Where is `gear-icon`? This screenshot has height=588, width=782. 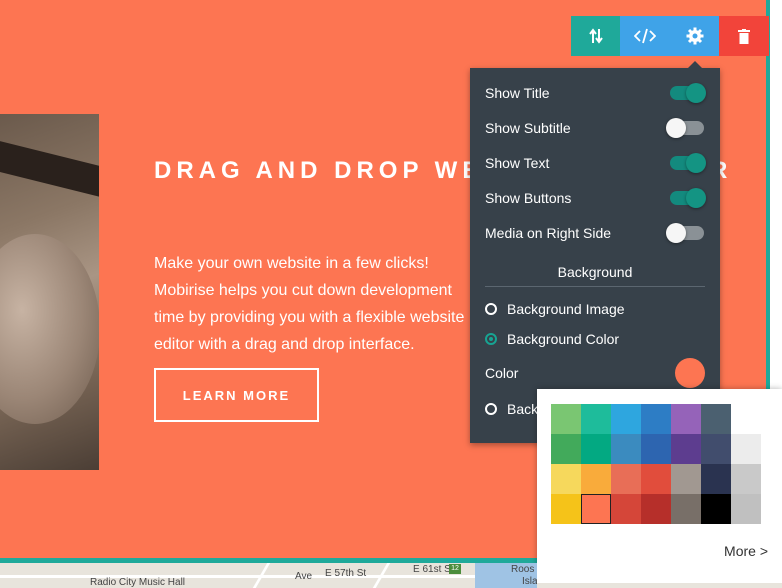 gear-icon is located at coordinates (694, 36).